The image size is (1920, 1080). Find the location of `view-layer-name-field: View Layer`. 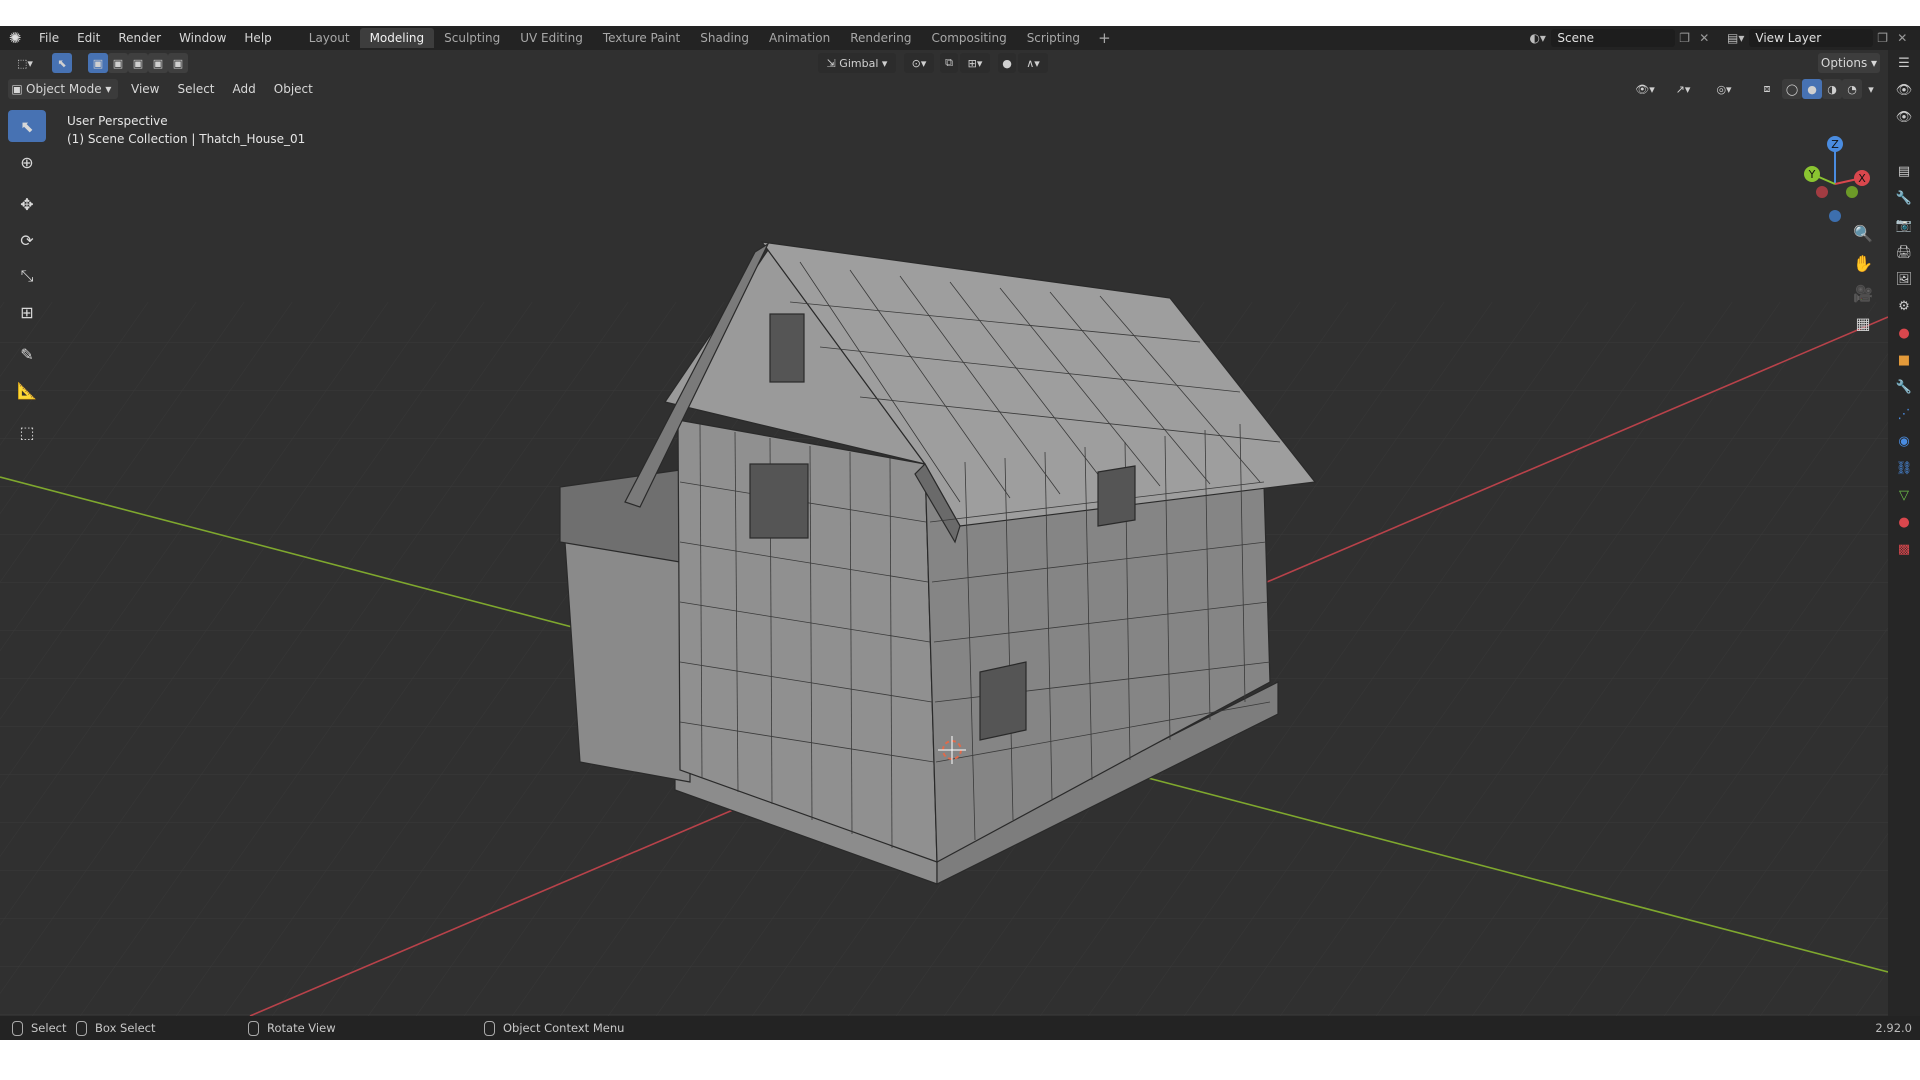

view-layer-name-field: View Layer is located at coordinates (1811, 38).